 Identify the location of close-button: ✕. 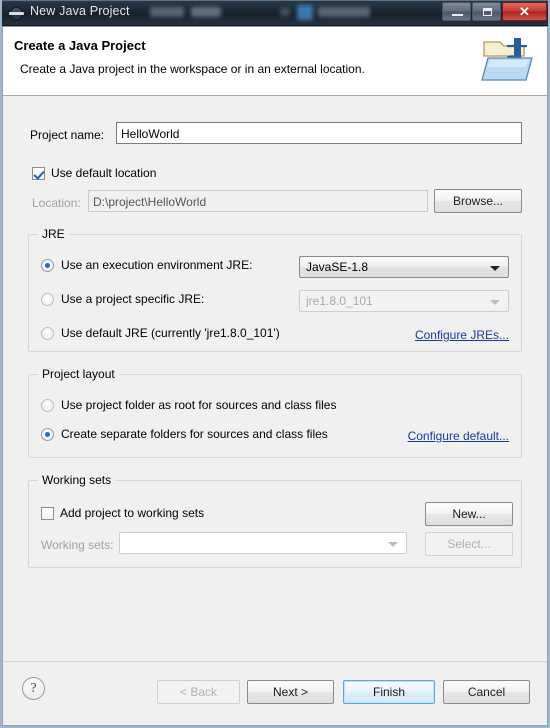
(524, 11).